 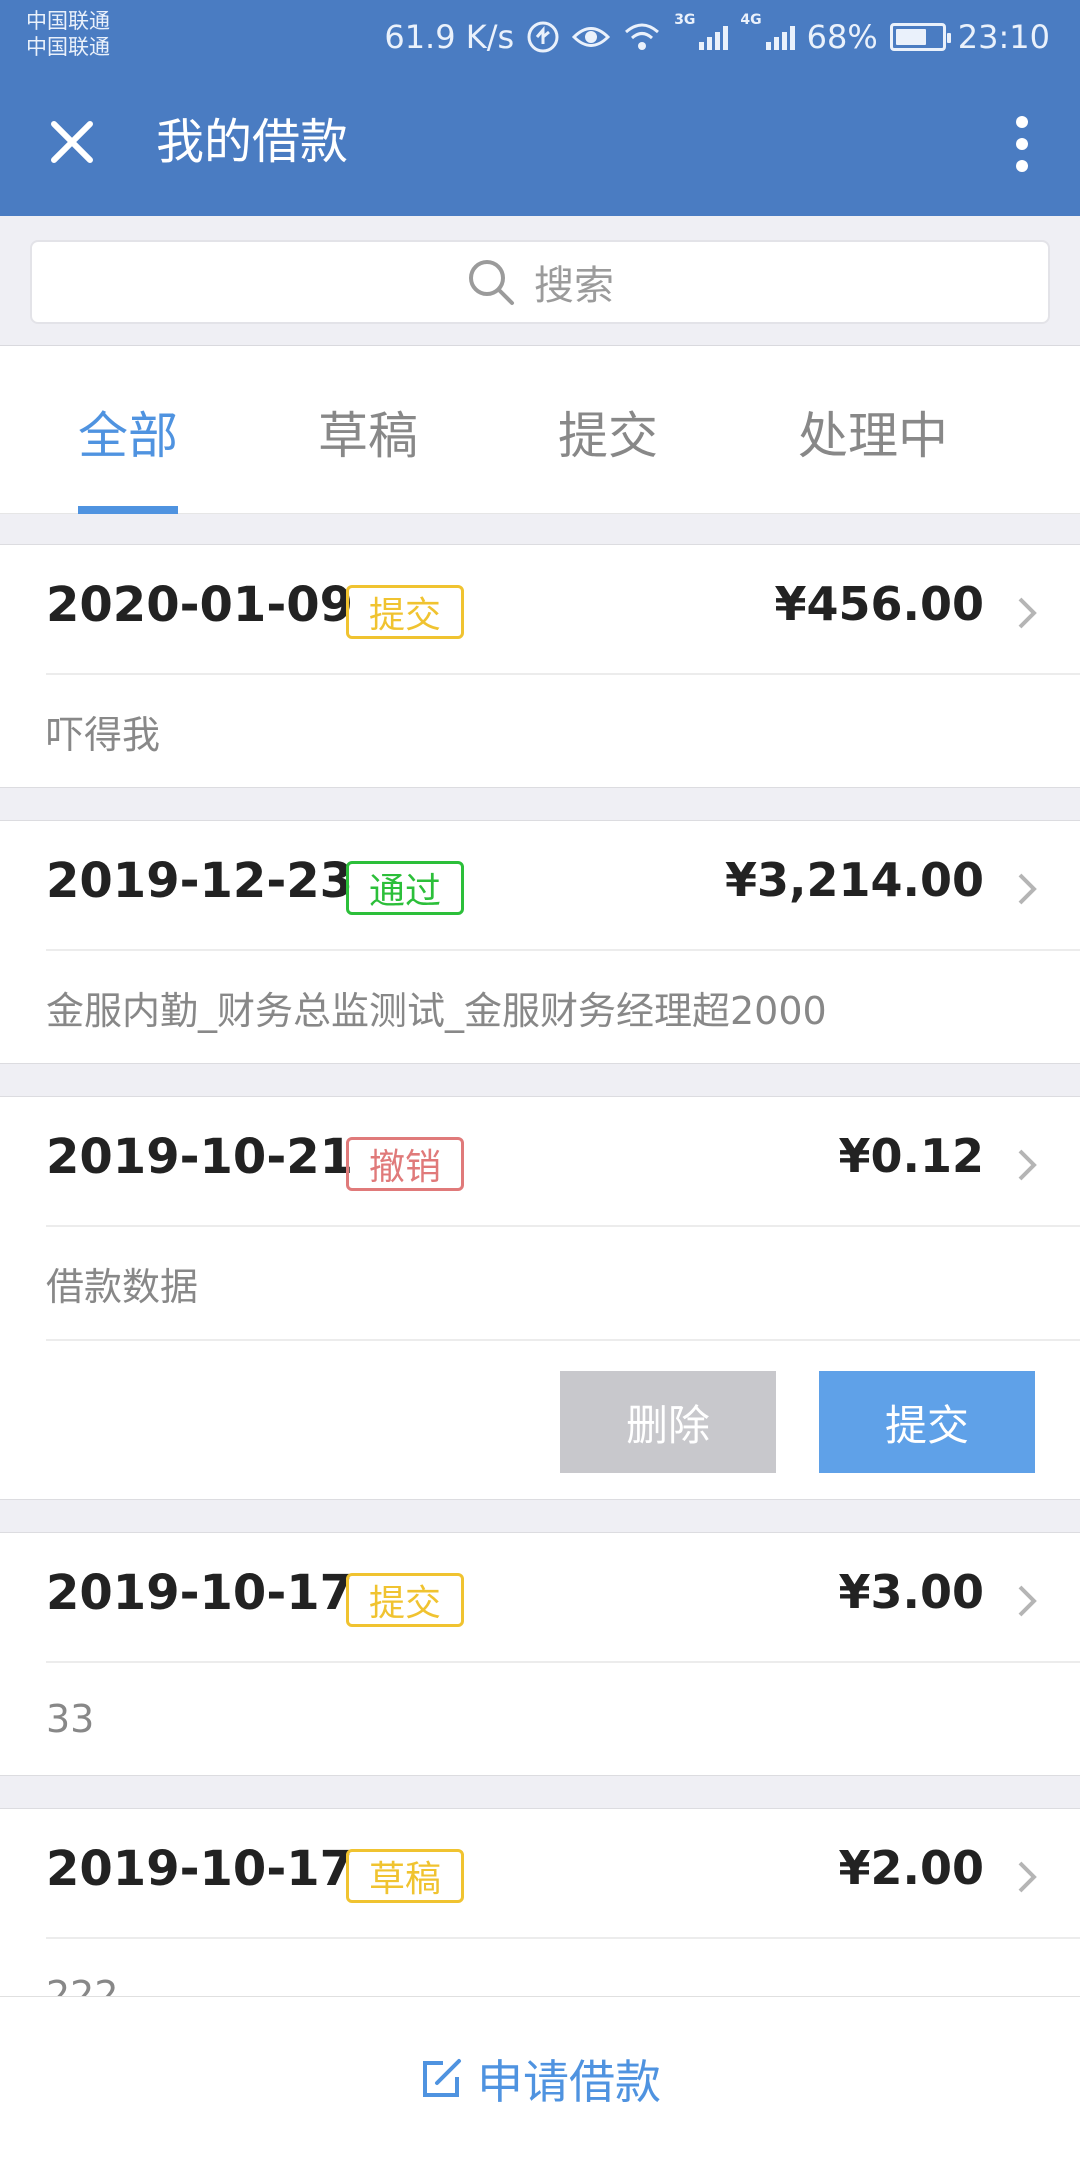 What do you see at coordinates (449, 37) in the screenshot?
I see `network-speed: 61.9 K/s` at bounding box center [449, 37].